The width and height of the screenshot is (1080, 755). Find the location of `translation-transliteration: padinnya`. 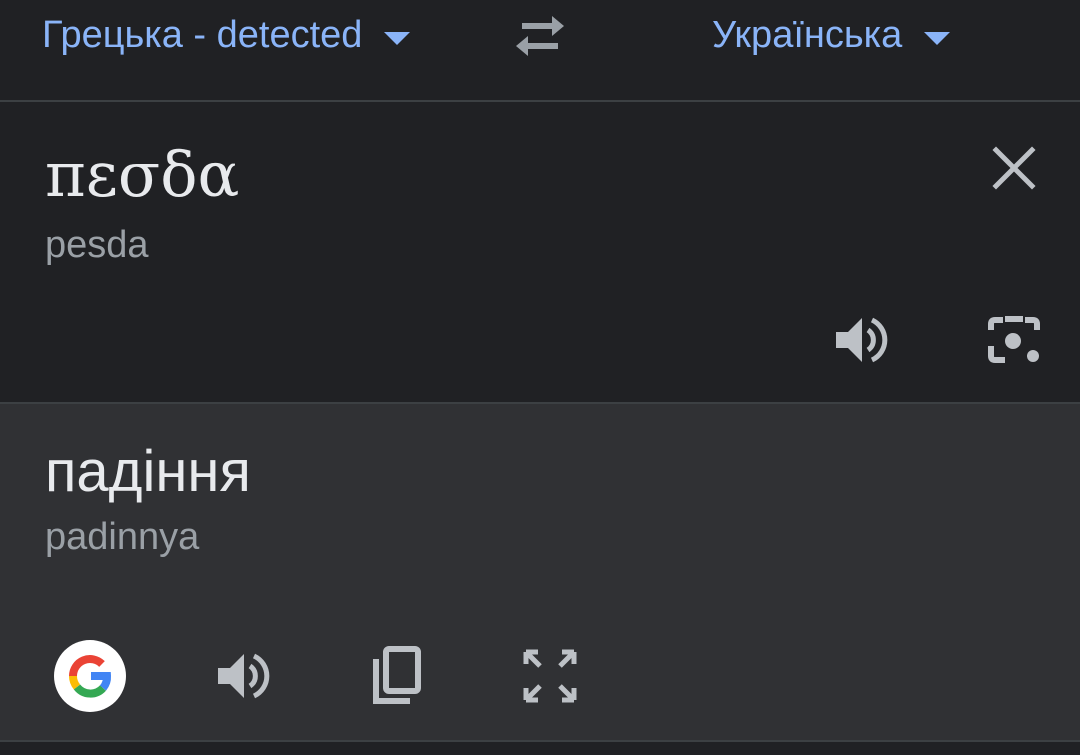

translation-transliteration: padinnya is located at coordinates (122, 537).